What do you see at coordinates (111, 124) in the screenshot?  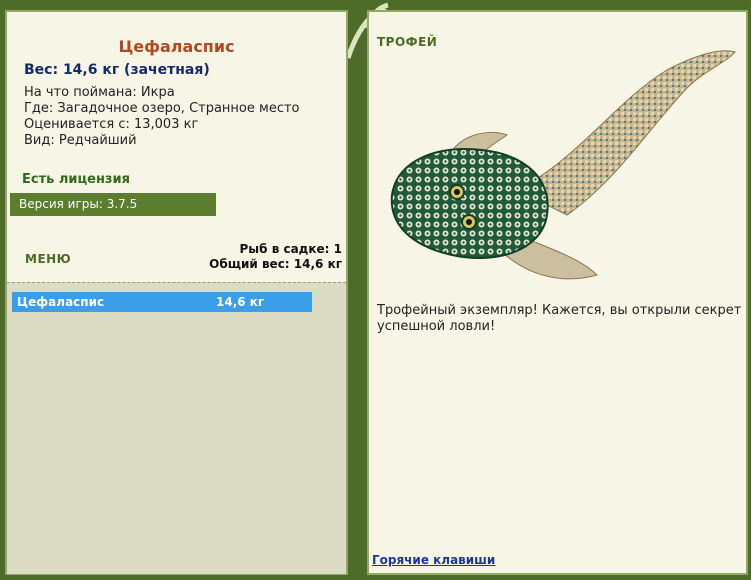 I see `valued-from-text: Оценивается с: 13,003 кг` at bounding box center [111, 124].